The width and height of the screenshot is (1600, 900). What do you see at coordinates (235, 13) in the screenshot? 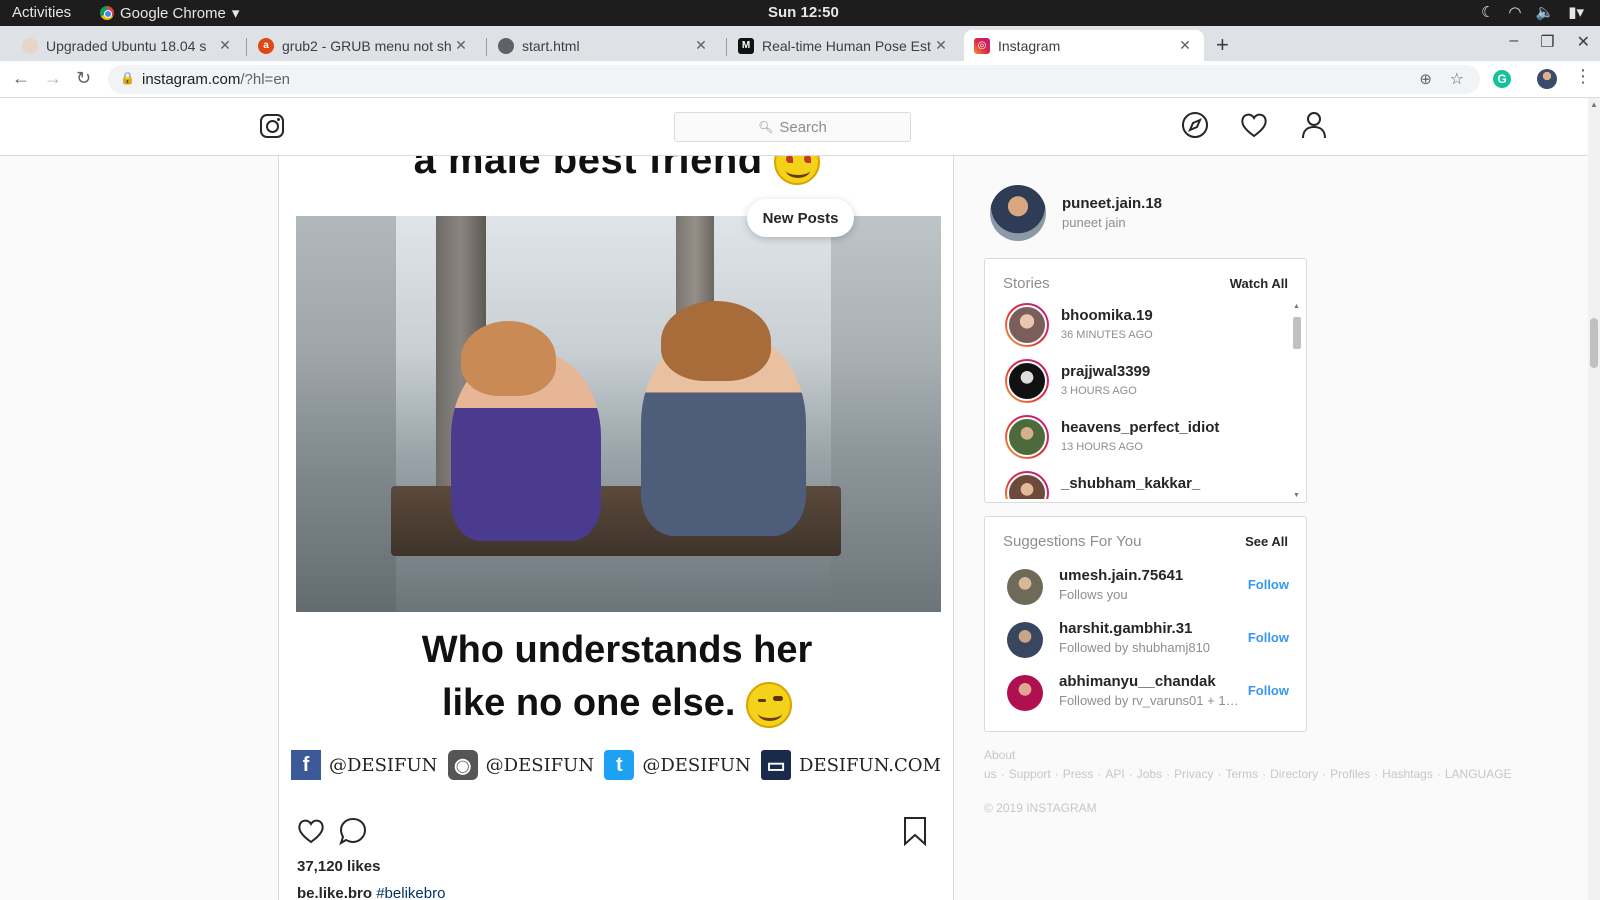
I see `chevron-down-icon: ▾` at bounding box center [235, 13].